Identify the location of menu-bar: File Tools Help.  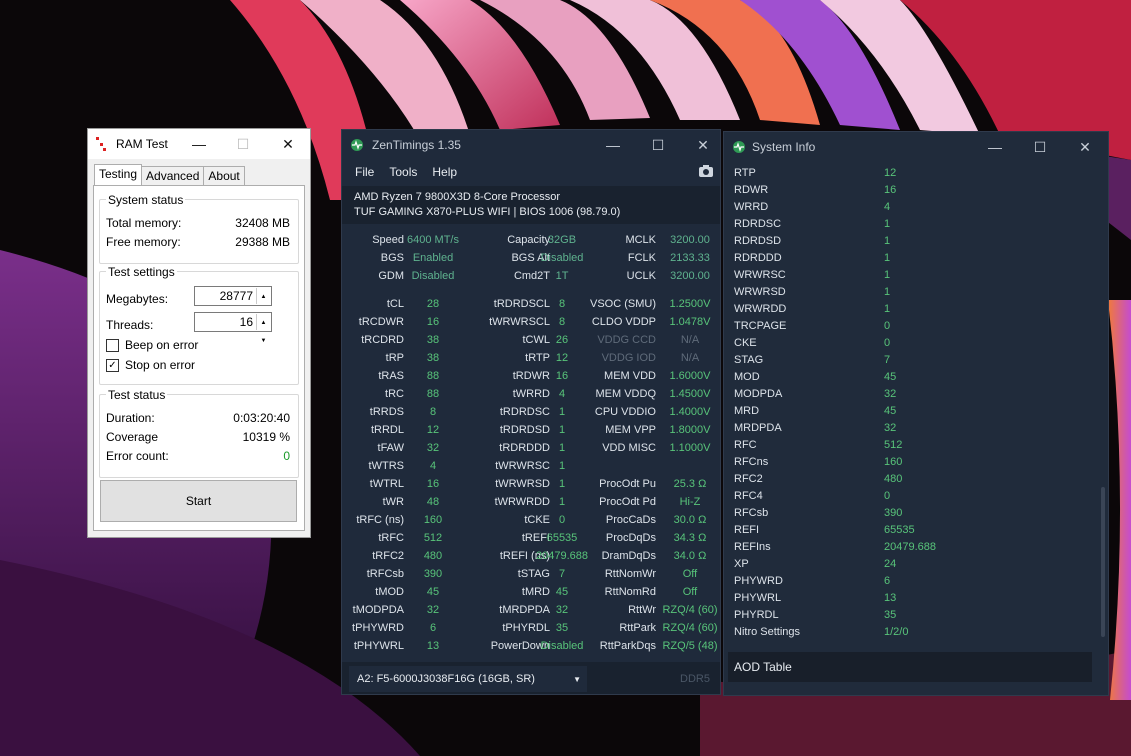
(531, 172).